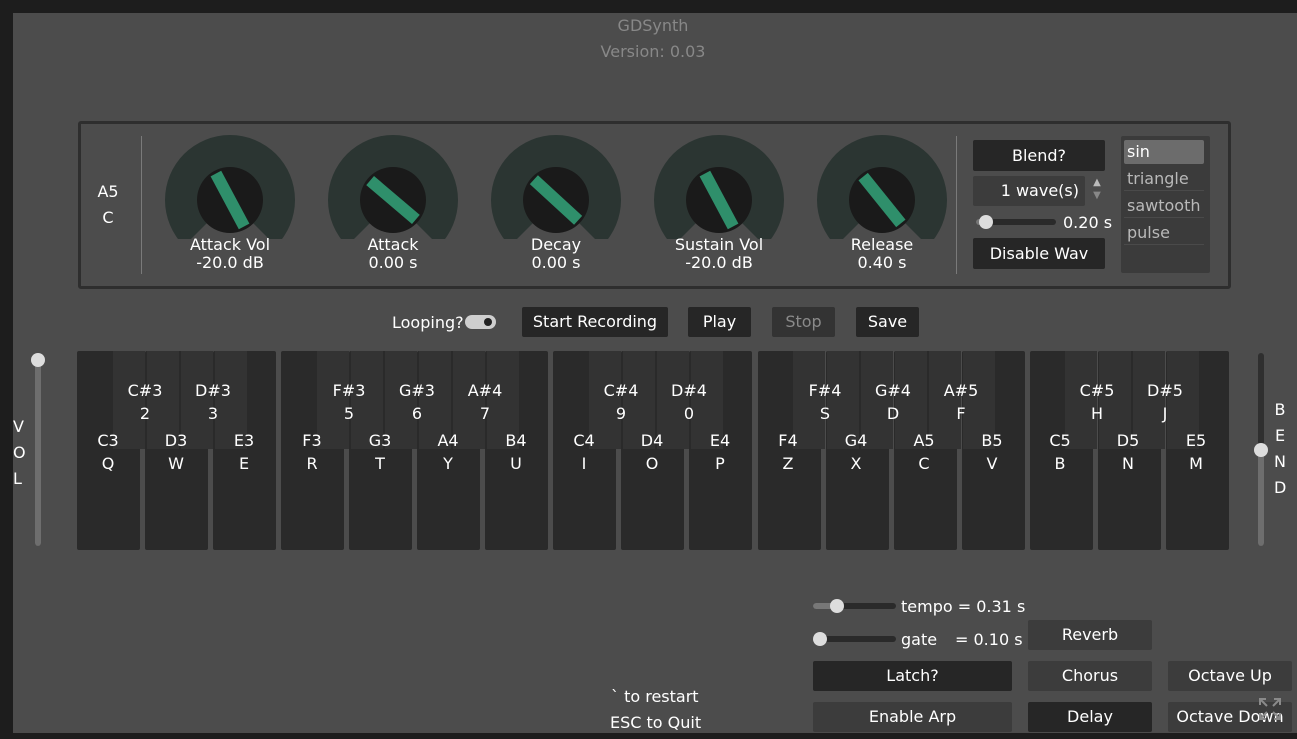  What do you see at coordinates (485, 390) in the screenshot?
I see `black-key-note-label: A#4` at bounding box center [485, 390].